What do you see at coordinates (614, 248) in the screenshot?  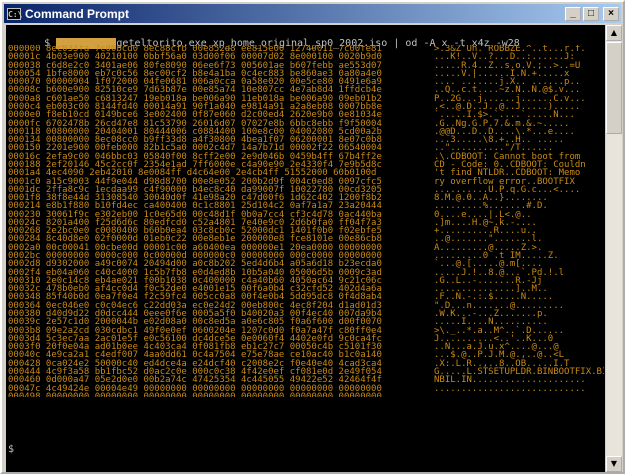 I see `vertical-scrollbar: ▲ ▼` at bounding box center [614, 248].